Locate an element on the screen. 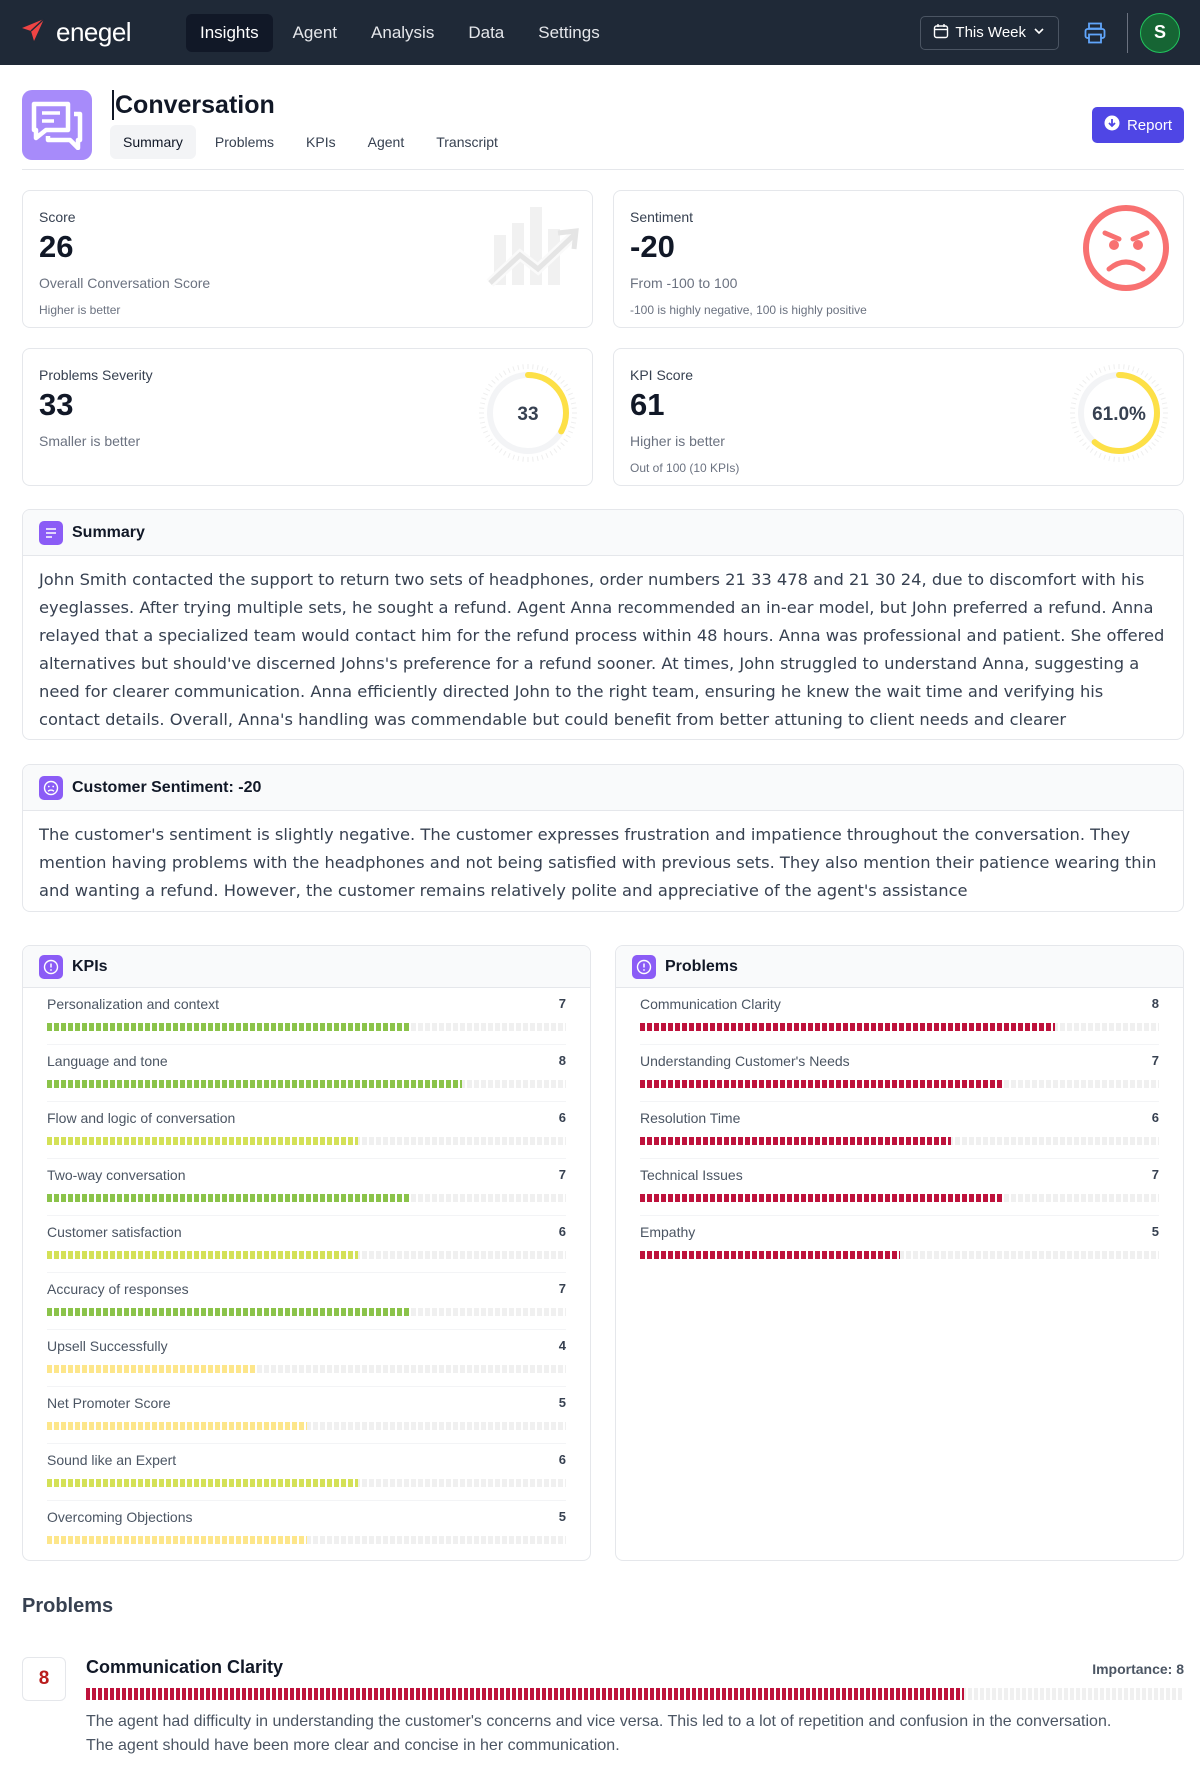 This screenshot has height=1778, width=1200. nav-tab-insights: Insights is located at coordinates (229, 32).